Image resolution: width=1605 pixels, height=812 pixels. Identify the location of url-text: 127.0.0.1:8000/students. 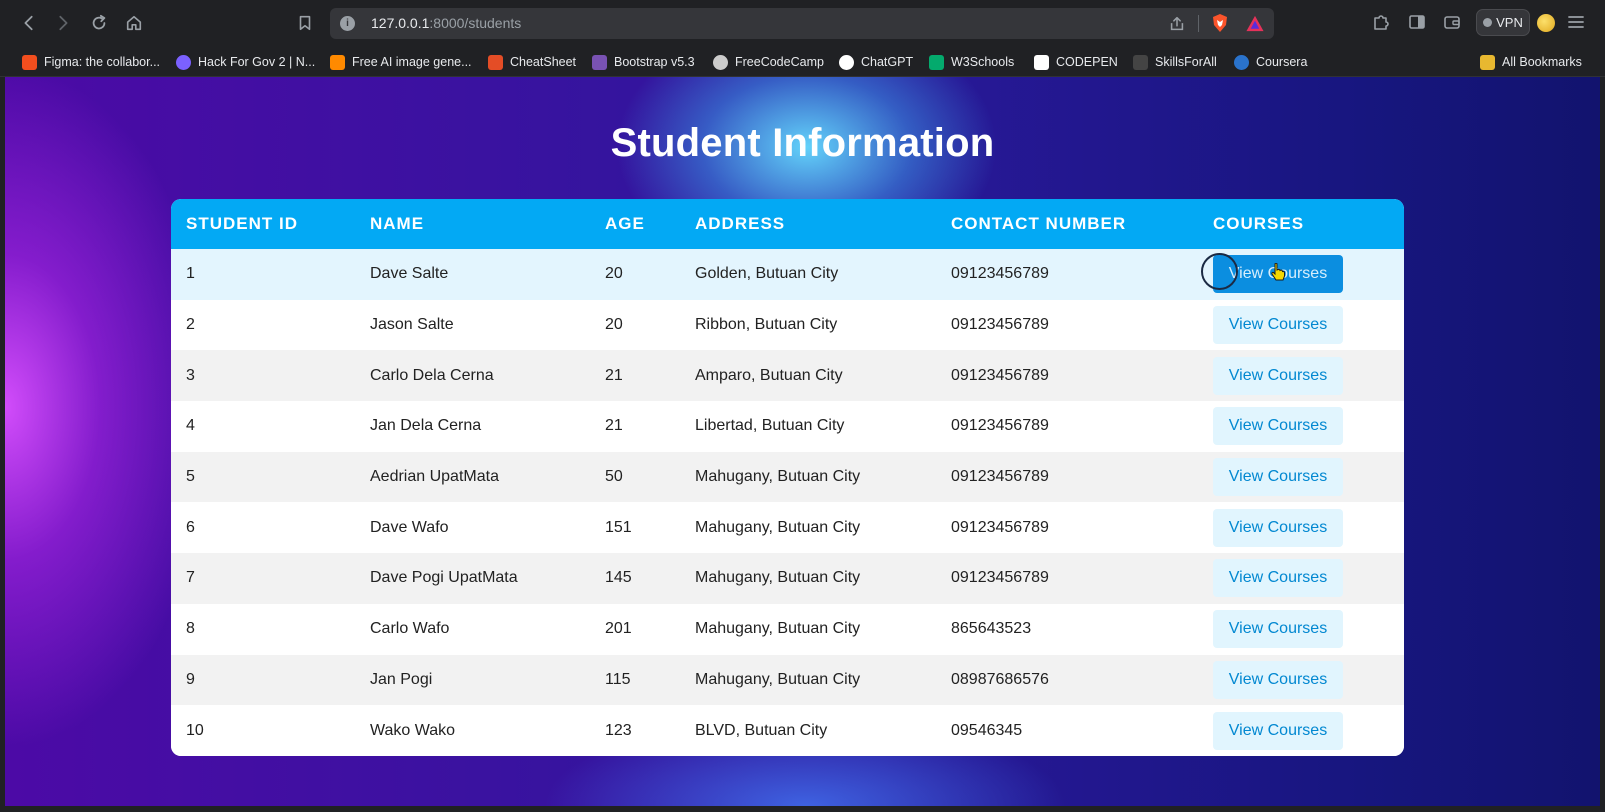
(446, 23).